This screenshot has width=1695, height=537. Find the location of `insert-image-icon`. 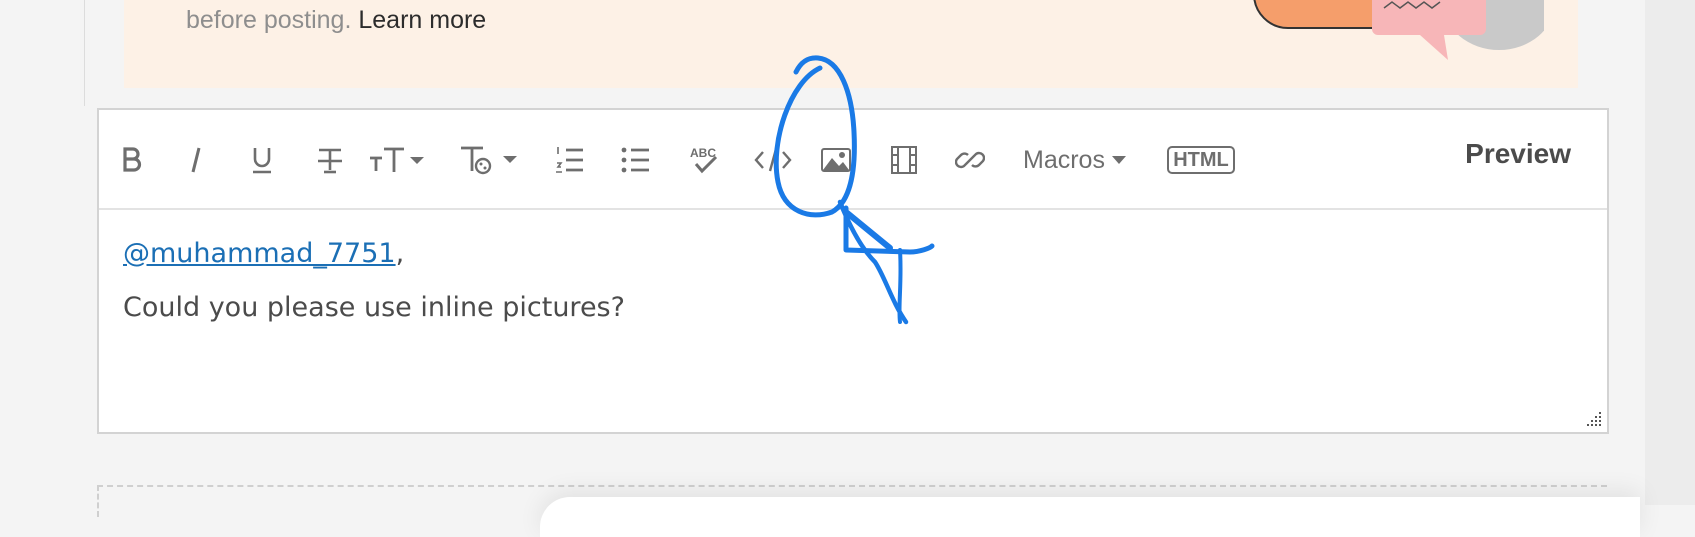

insert-image-icon is located at coordinates (836, 160).